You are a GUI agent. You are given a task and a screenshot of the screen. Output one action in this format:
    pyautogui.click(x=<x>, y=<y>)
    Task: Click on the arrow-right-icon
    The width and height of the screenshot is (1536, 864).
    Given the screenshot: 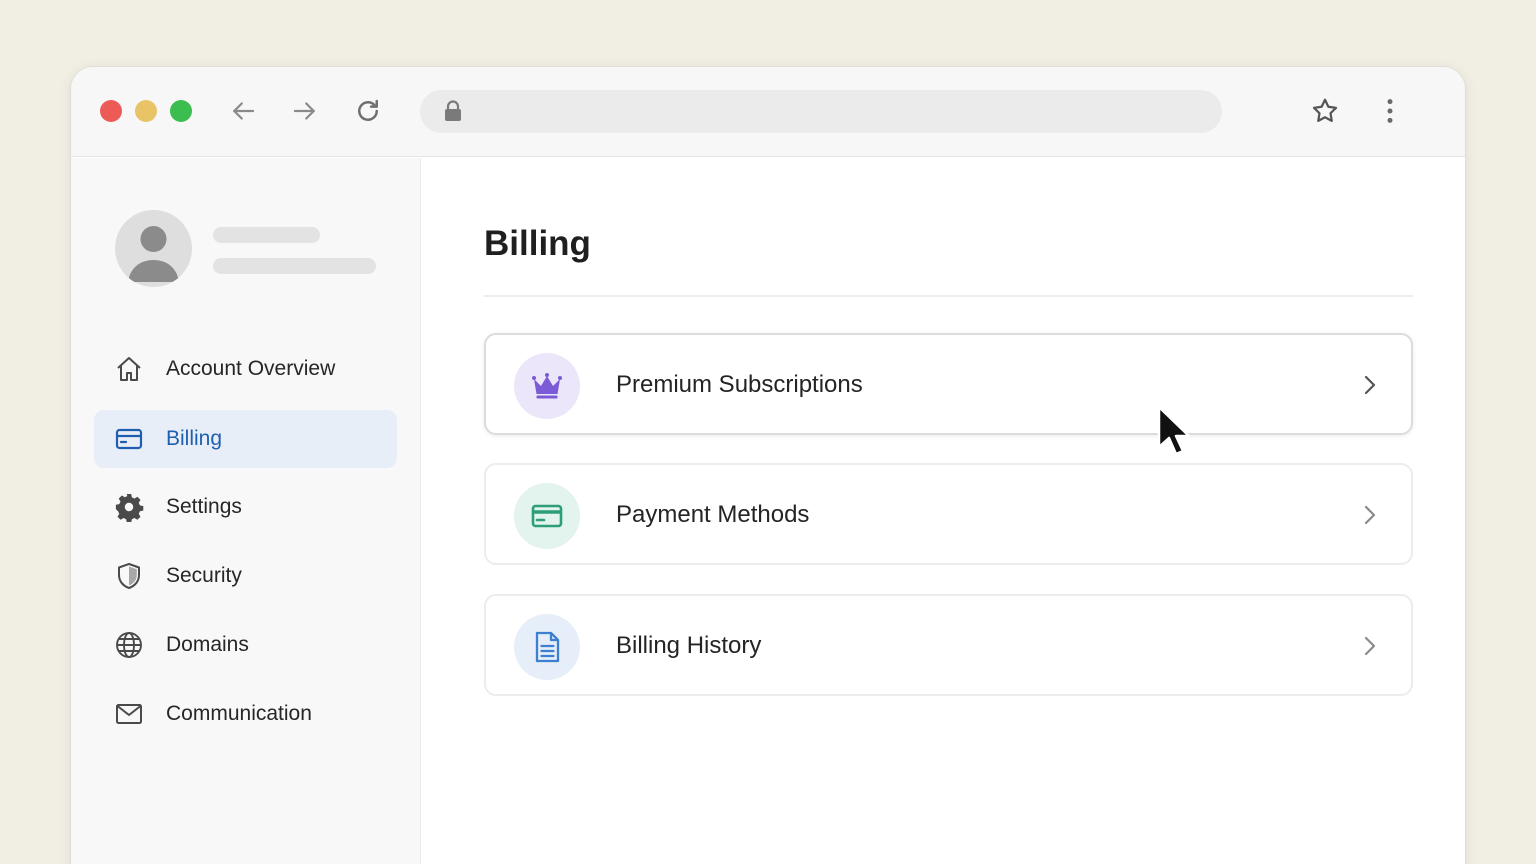 What is the action you would take?
    pyautogui.click(x=304, y=111)
    